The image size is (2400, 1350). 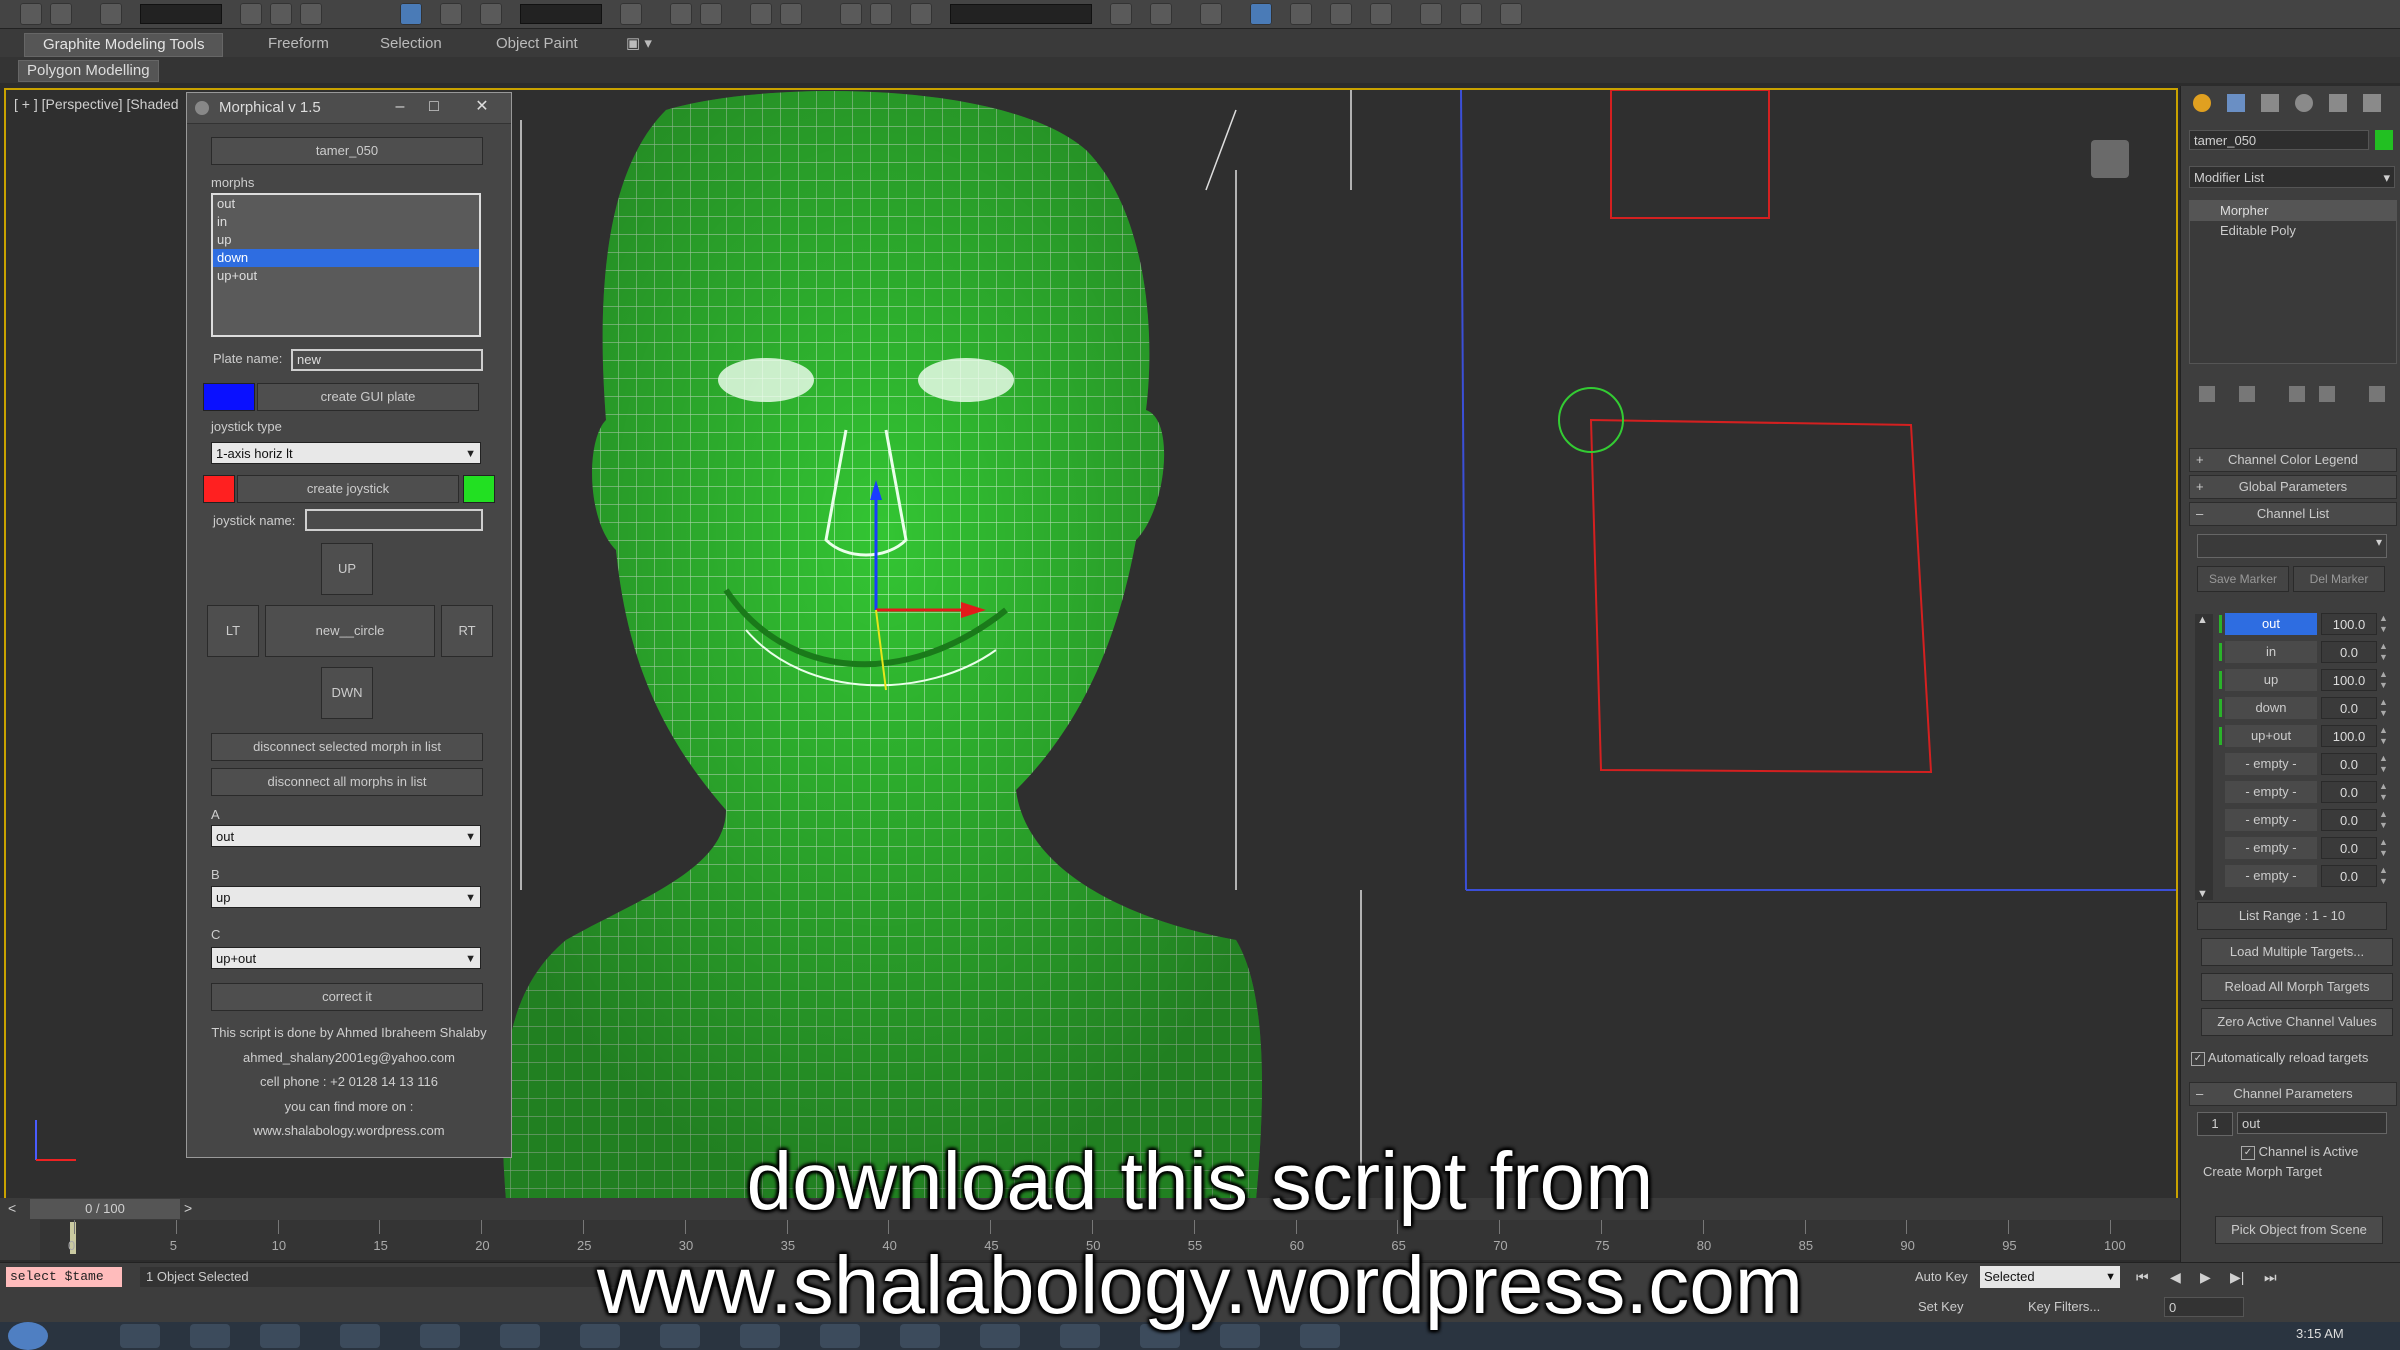 I want to click on rollout-channel-list: – Channel List, so click(x=2293, y=514).